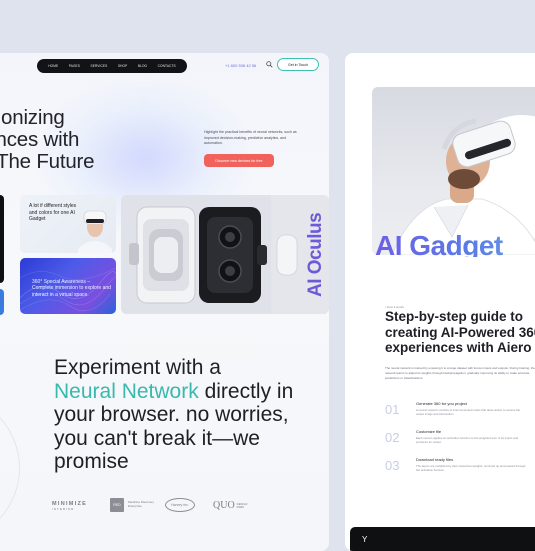  I want to click on dark-footer-section: Y, so click(442, 539).